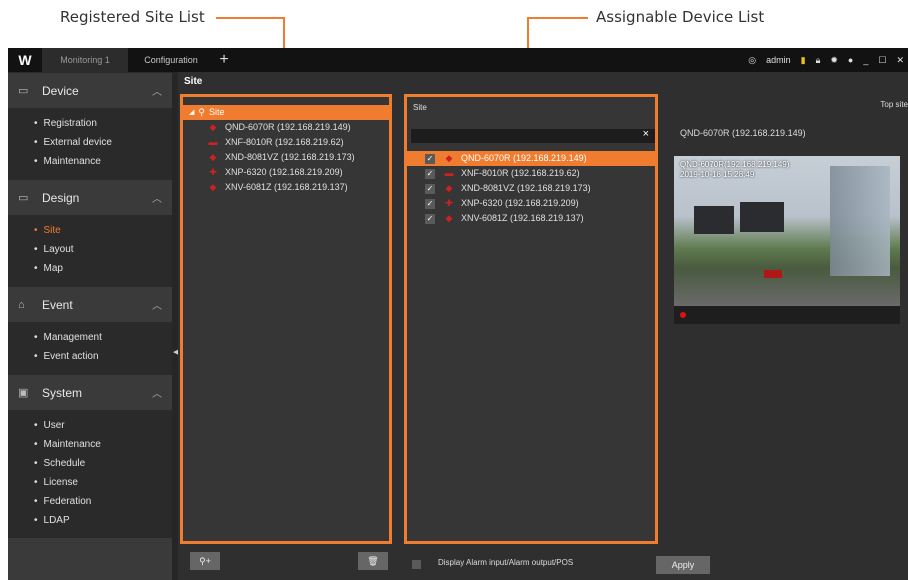 Image resolution: width=908 pixels, height=580 pixels. I want to click on sidebar-item-schedule: Schedule, so click(103, 463).